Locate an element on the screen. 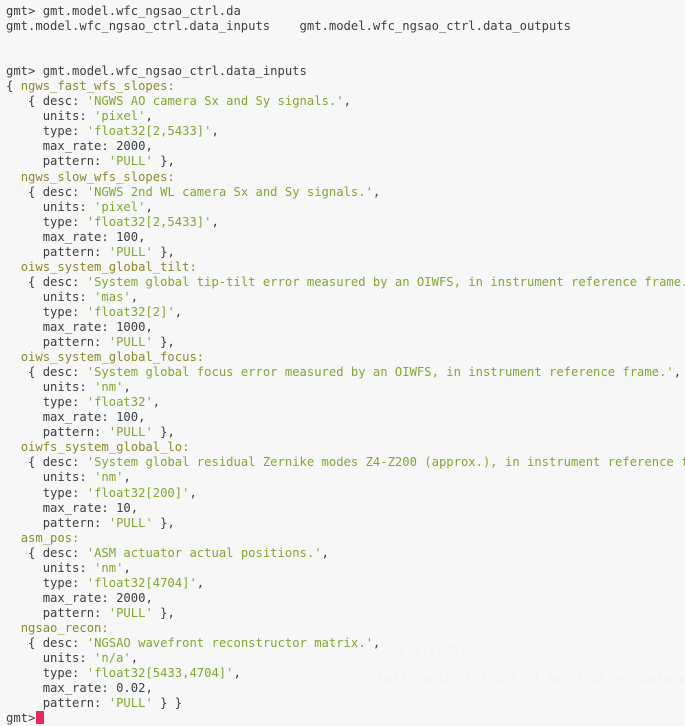 This screenshot has width=685, height=726. entry-units-line: units: 'pixel', is located at coordinates (345, 207).